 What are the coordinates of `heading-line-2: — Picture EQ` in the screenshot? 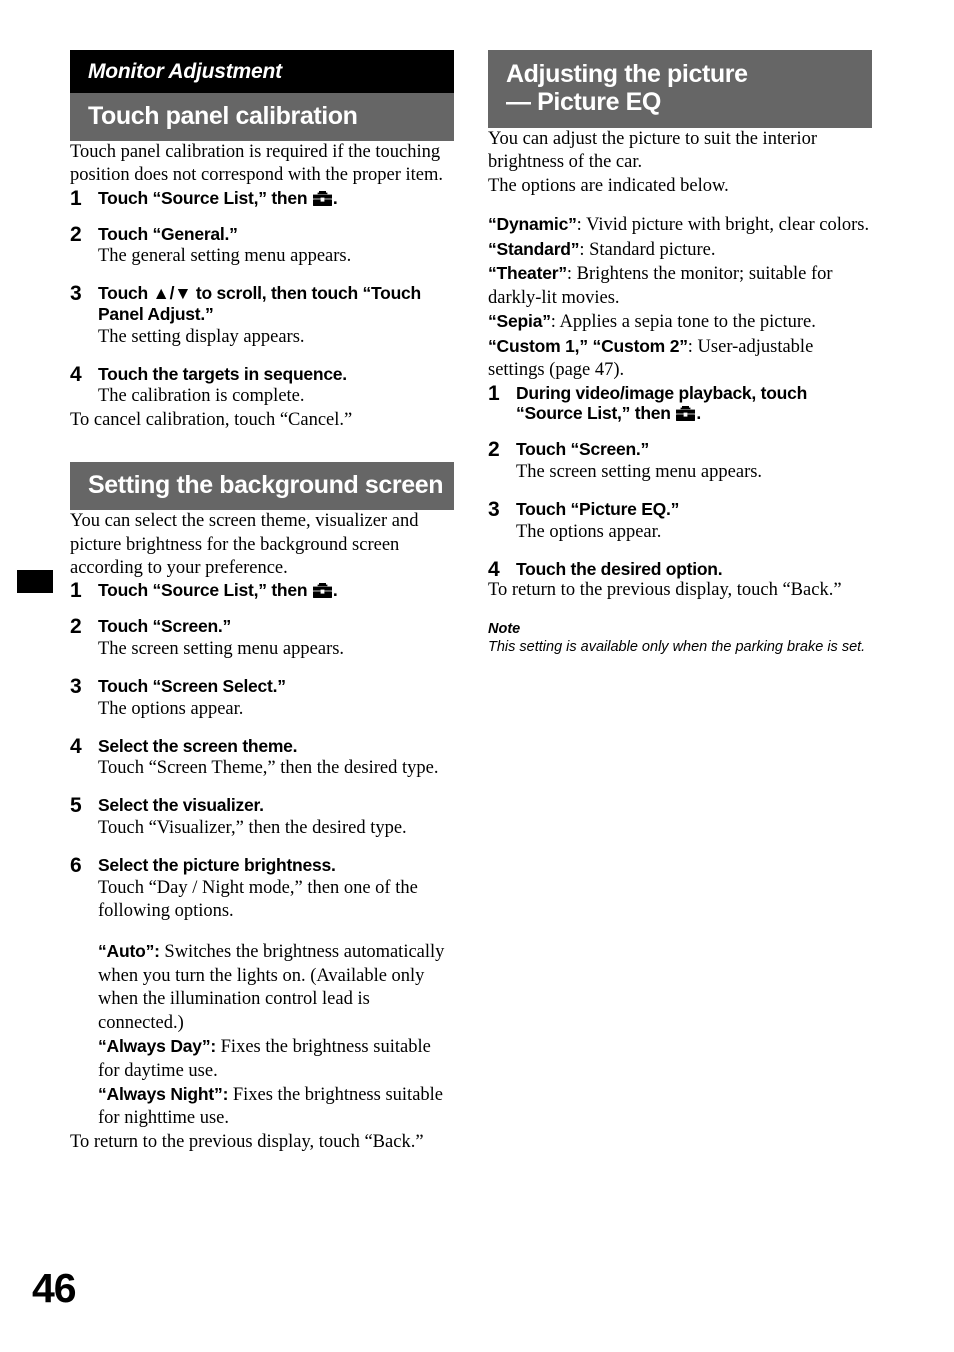 It's located at (583, 102).